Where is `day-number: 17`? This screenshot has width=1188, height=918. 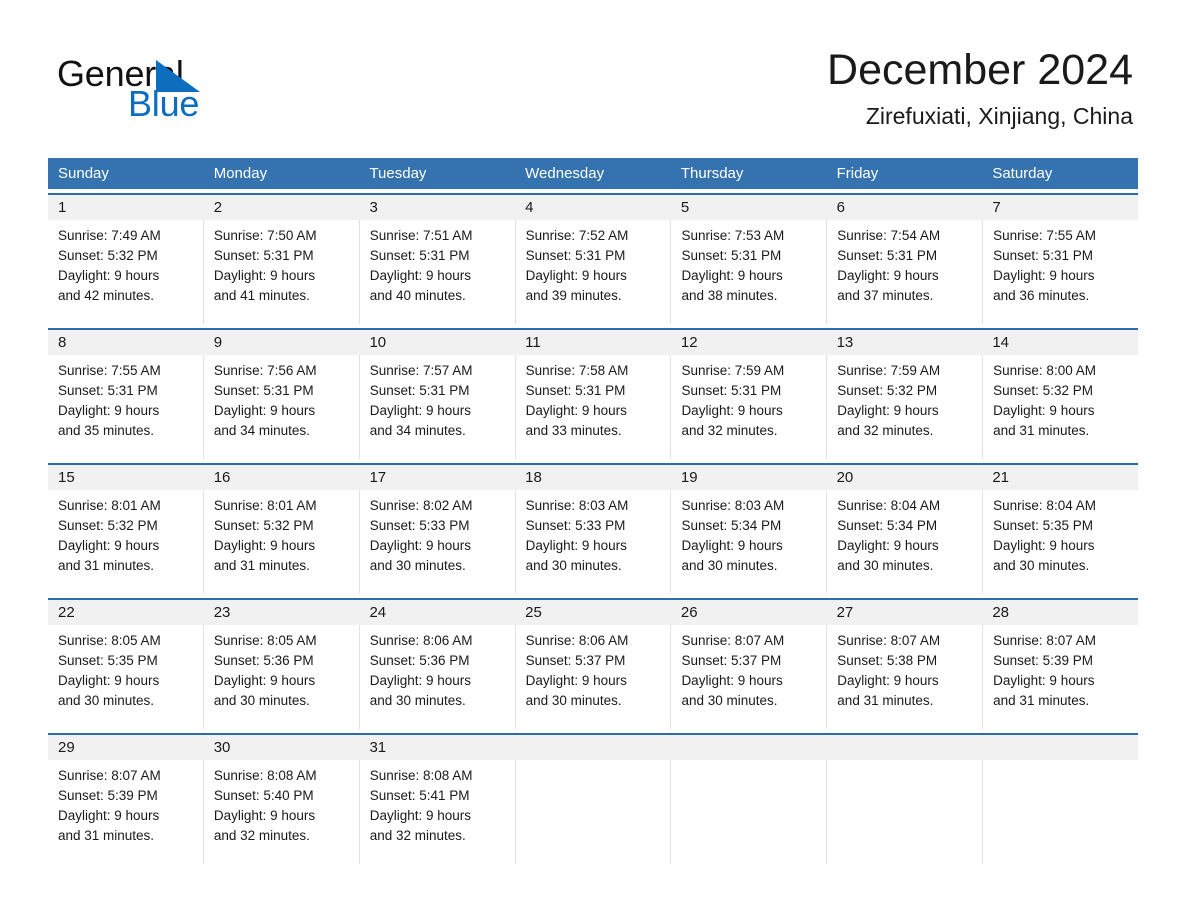 day-number: 17 is located at coordinates (437, 477).